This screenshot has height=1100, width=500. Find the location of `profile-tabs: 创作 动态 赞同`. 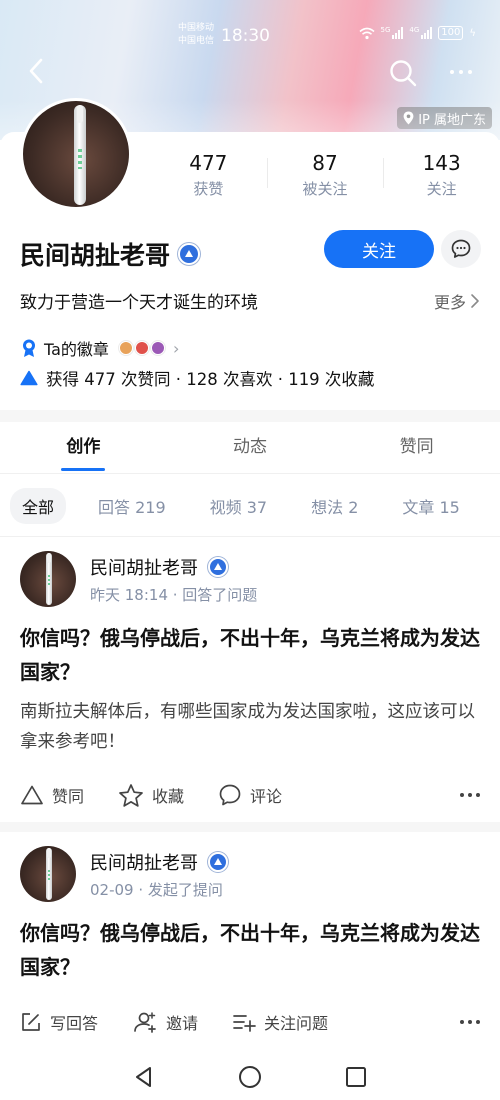

profile-tabs: 创作 动态 赞同 is located at coordinates (250, 448).